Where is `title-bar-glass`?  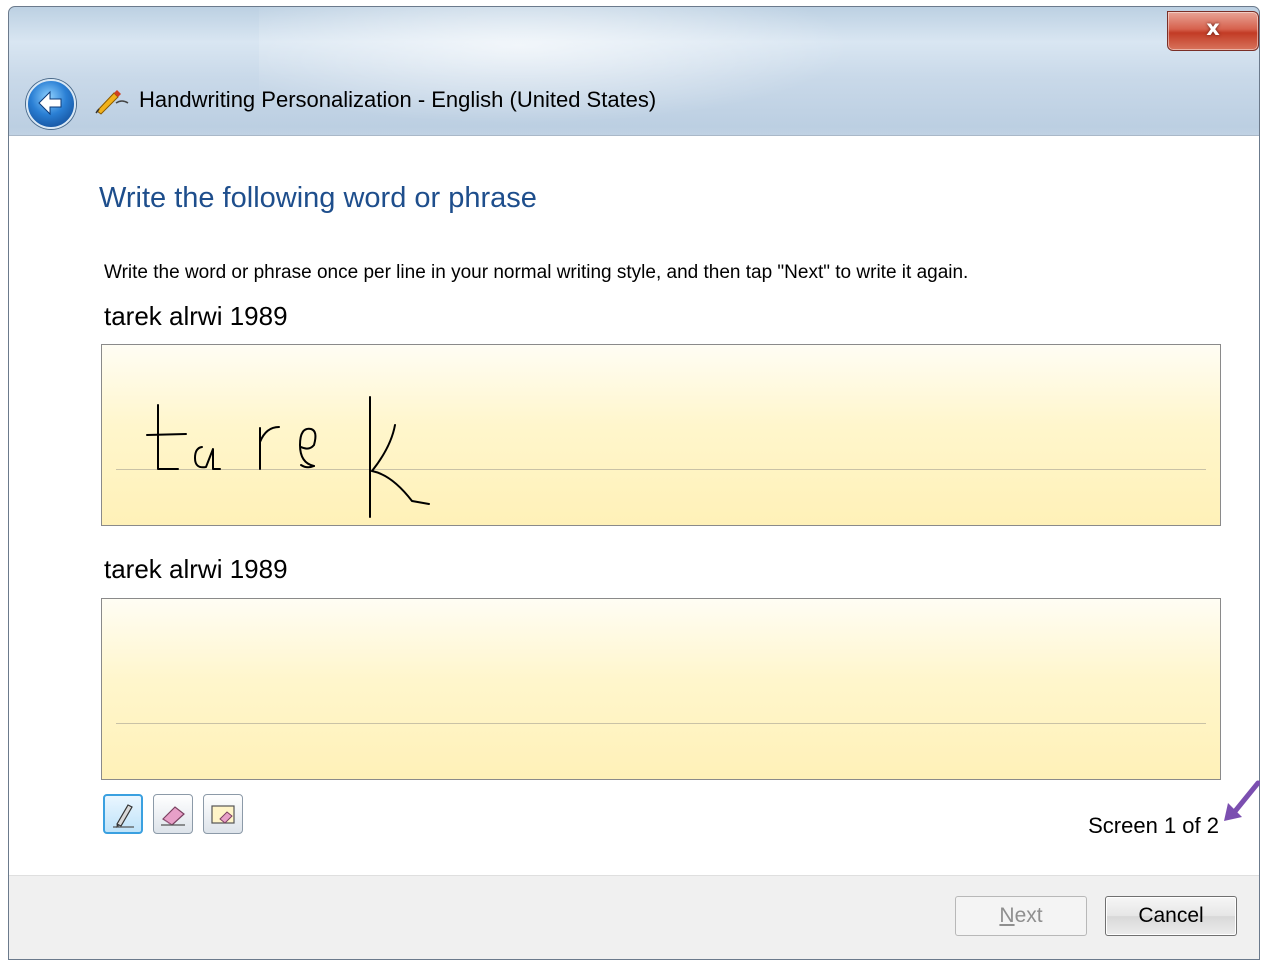 title-bar-glass is located at coordinates (584, 72).